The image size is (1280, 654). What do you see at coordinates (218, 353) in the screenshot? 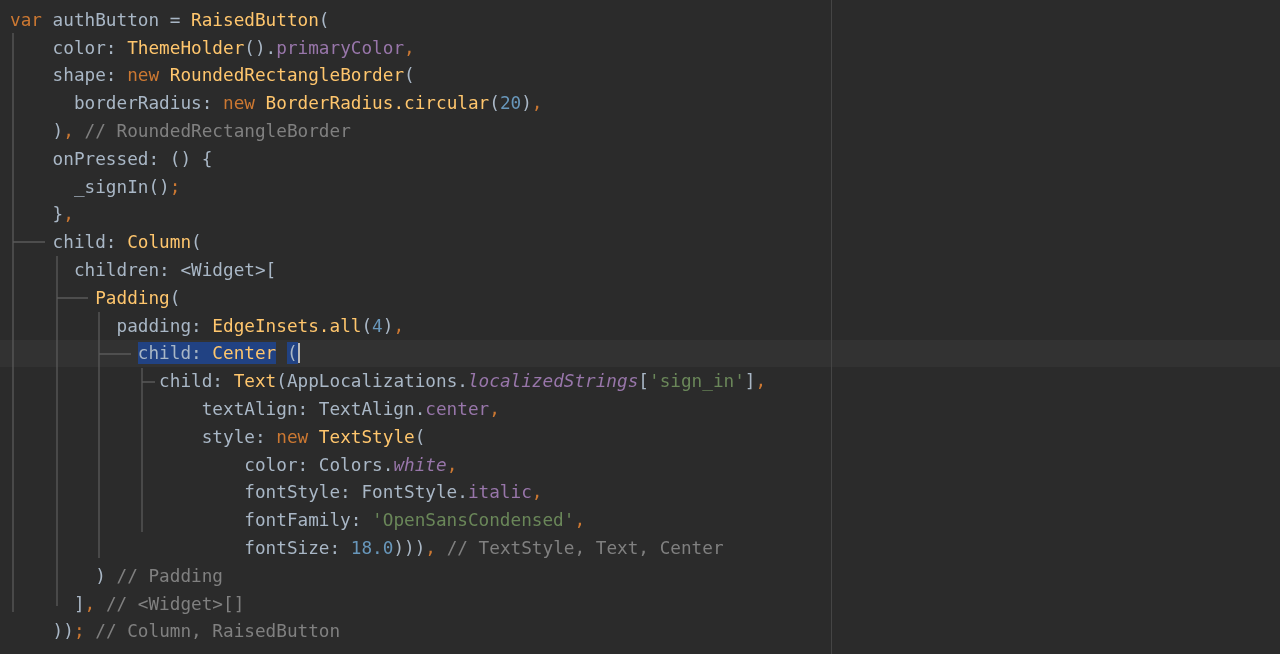
I see `code-line: child: Center (` at bounding box center [218, 353].